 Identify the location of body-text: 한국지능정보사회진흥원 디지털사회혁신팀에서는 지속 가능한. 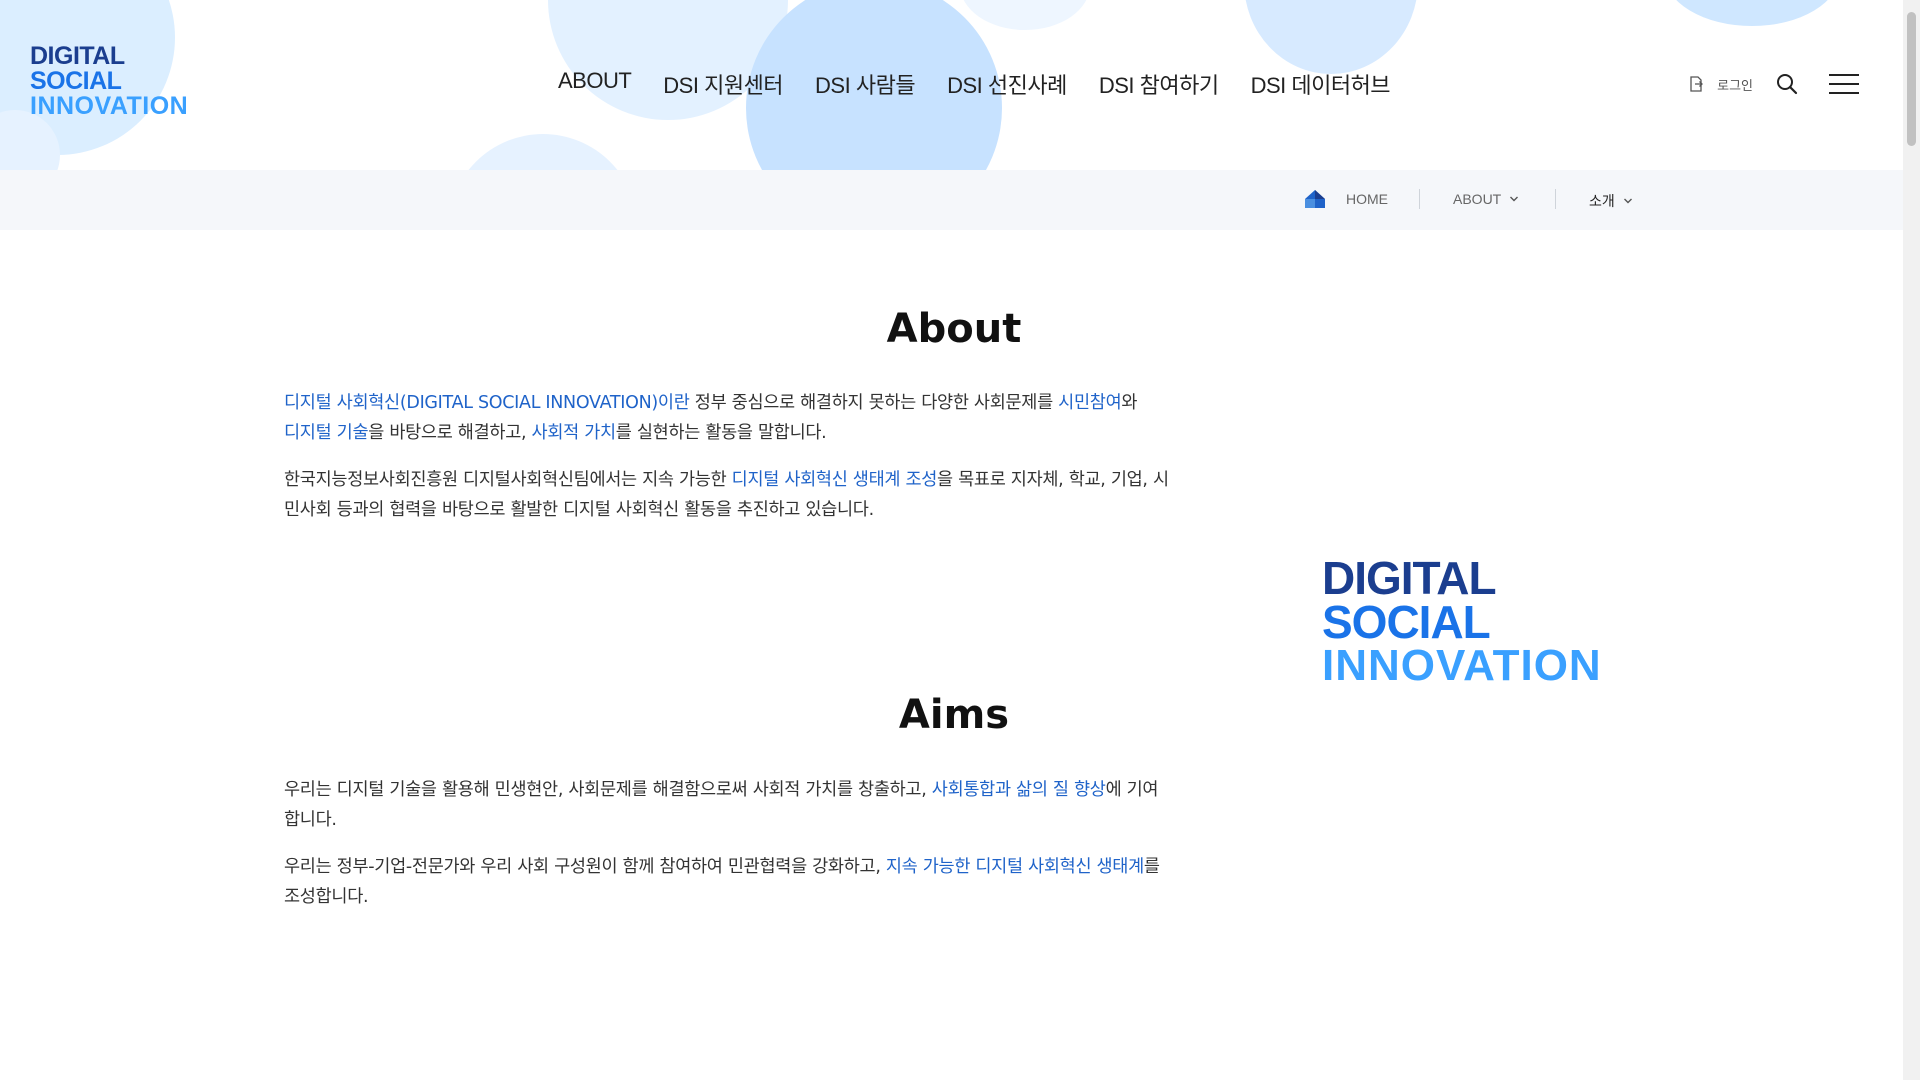
(508, 480).